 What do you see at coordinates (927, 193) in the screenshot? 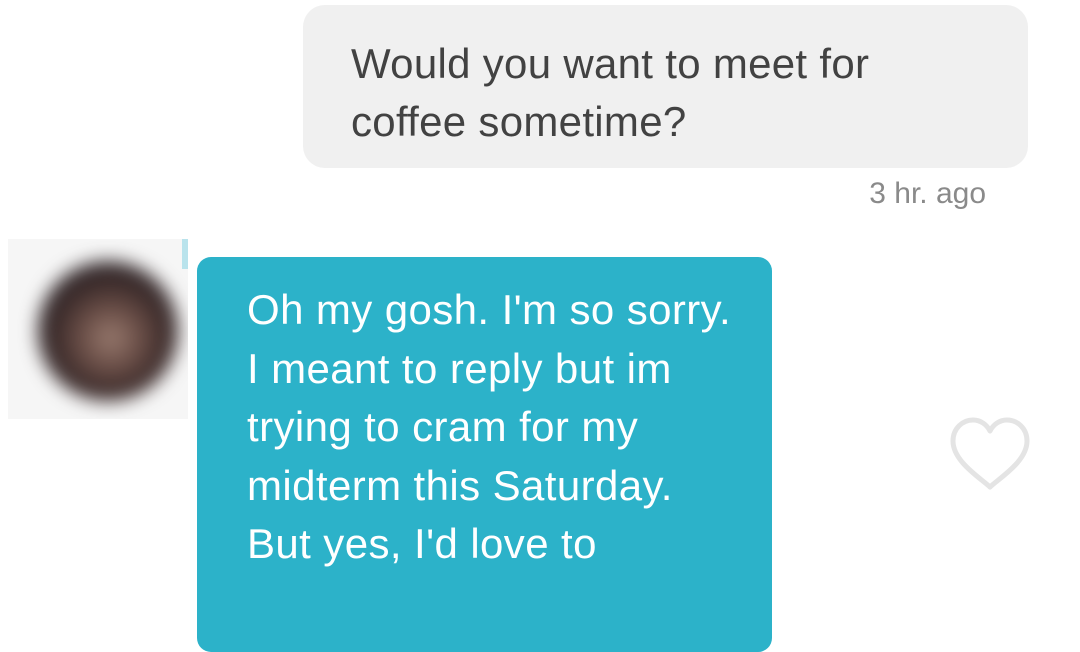
I see `message-timestamp: 3 hr. ago` at bounding box center [927, 193].